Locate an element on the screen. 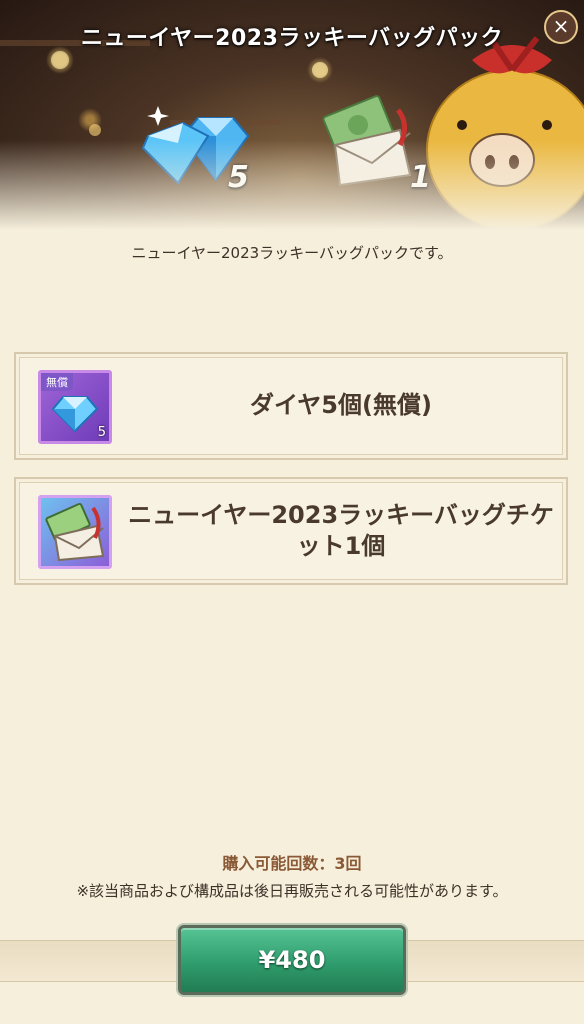 The height and width of the screenshot is (1024, 584). purchase-limit: 購入可能回数：3回 is located at coordinates (292, 863).